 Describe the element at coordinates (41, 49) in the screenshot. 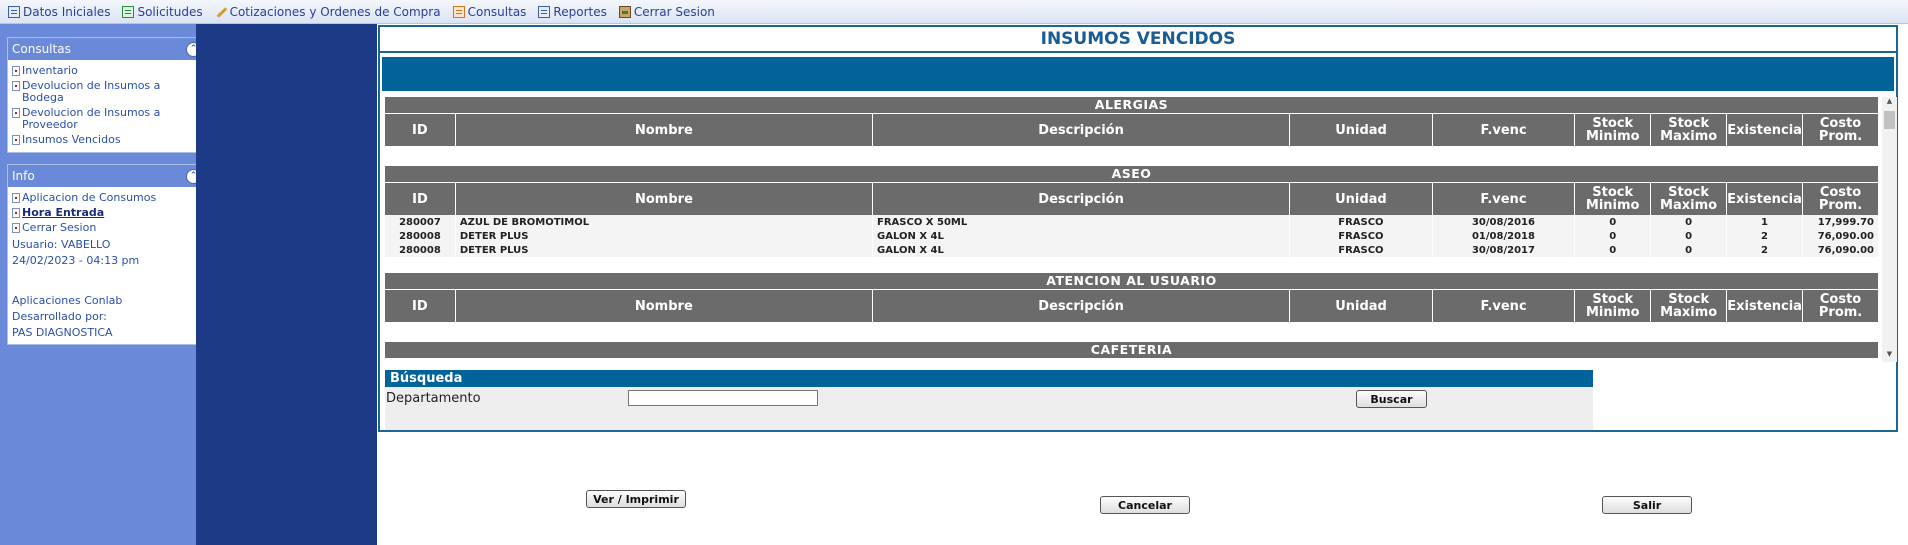

I see `consultas-panel-title: Consultas` at that location.